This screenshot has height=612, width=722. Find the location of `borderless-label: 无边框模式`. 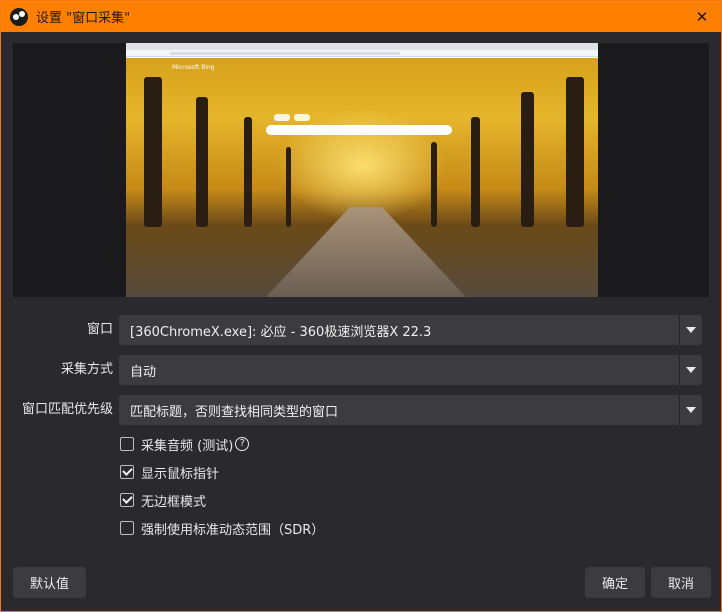

borderless-label: 无边框模式 is located at coordinates (174, 502).